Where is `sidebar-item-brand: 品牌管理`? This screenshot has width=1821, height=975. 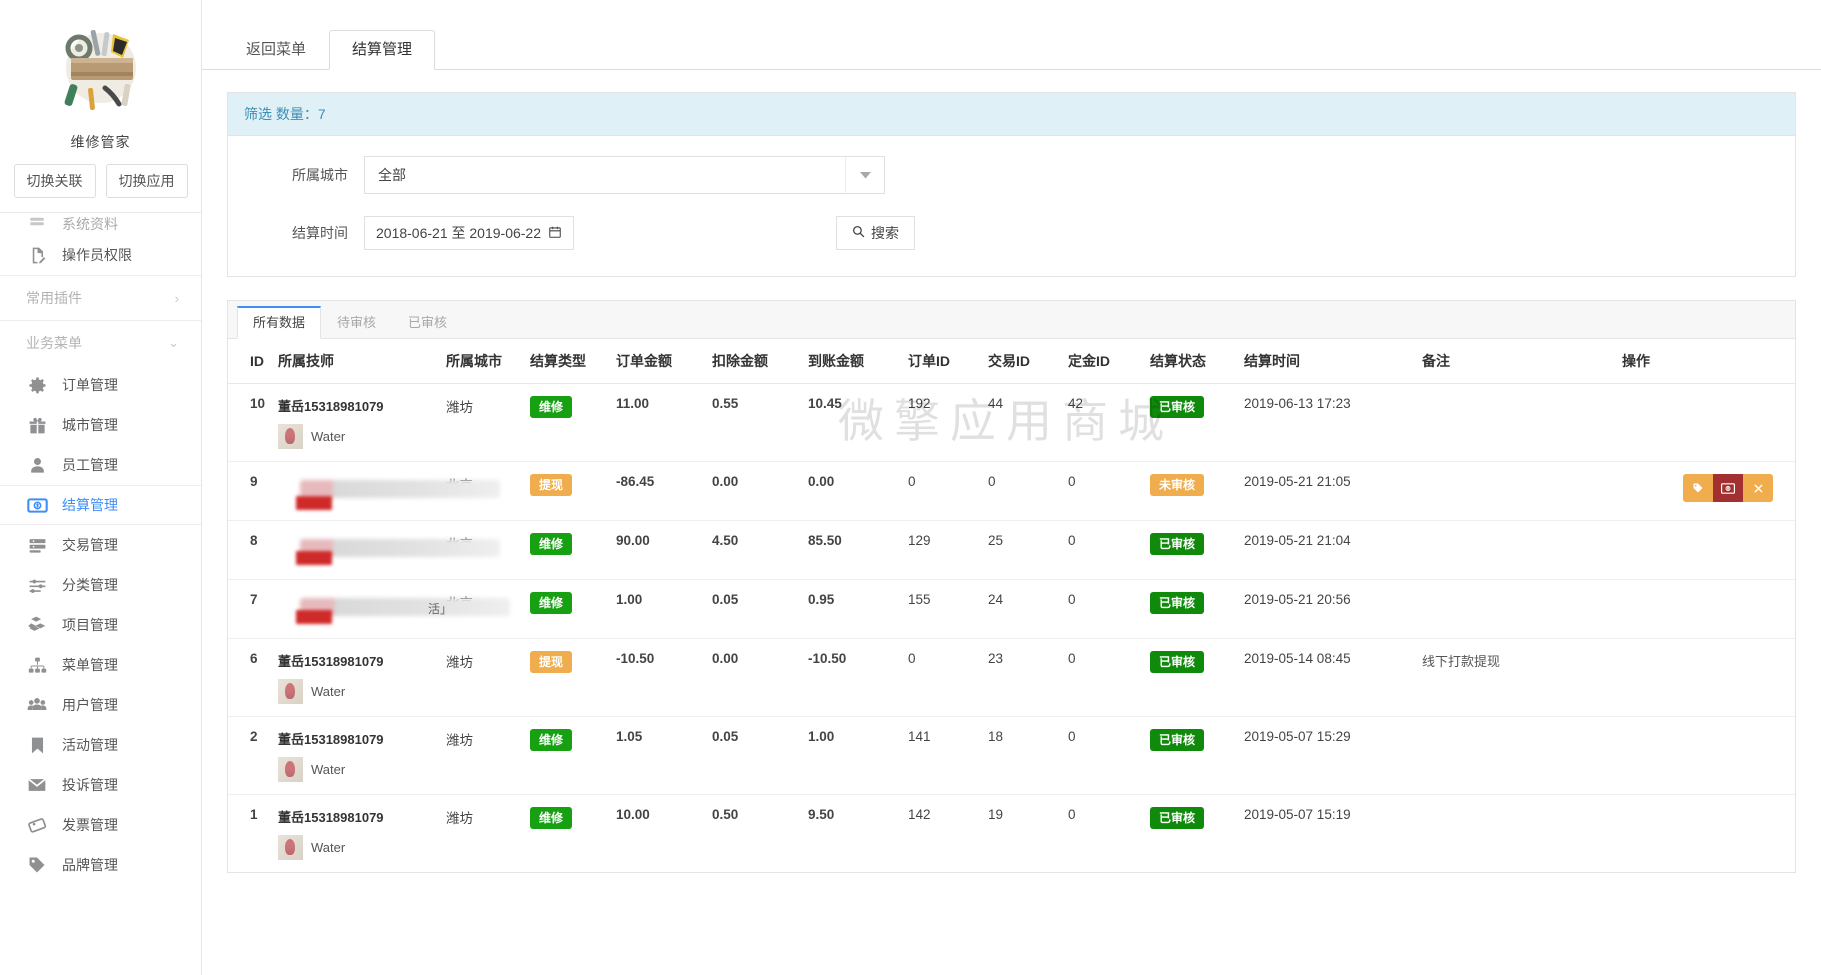 sidebar-item-brand: 品牌管理 is located at coordinates (100, 865).